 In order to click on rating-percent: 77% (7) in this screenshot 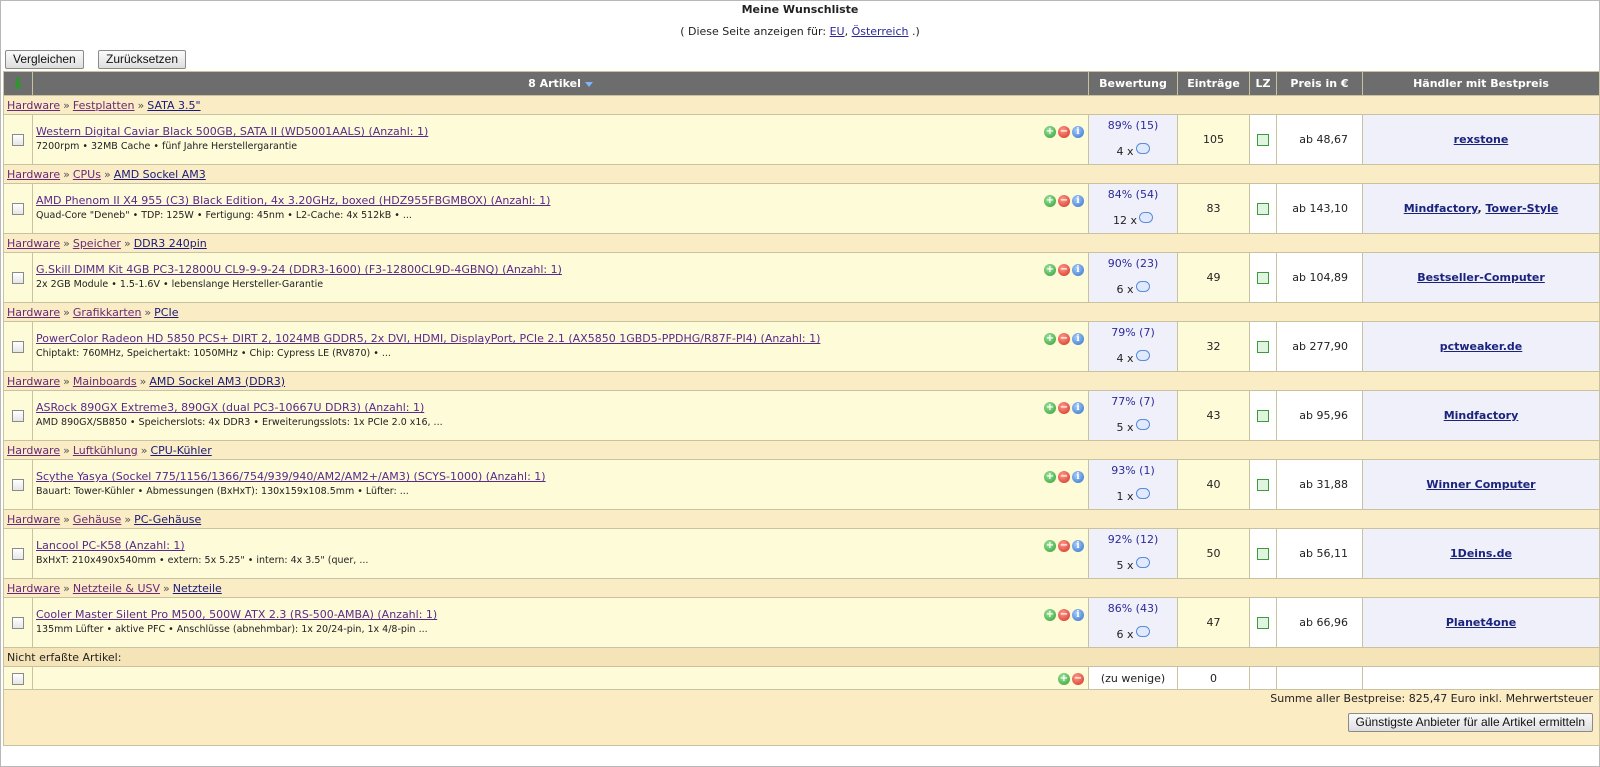, I will do `click(1133, 401)`.